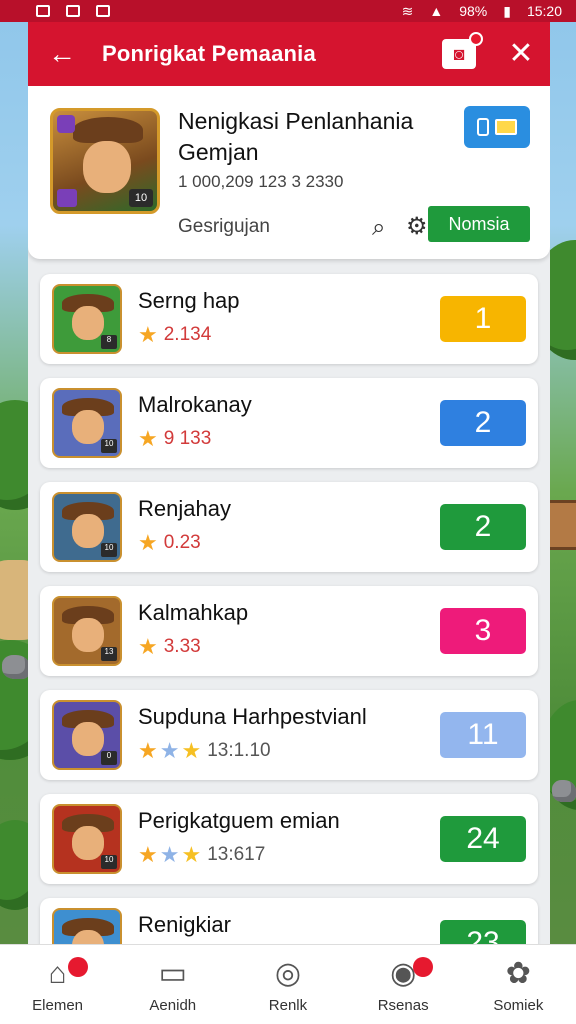 The image size is (576, 1024). Describe the element at coordinates (288, 973) in the screenshot. I see `target-icon: ◎` at that location.